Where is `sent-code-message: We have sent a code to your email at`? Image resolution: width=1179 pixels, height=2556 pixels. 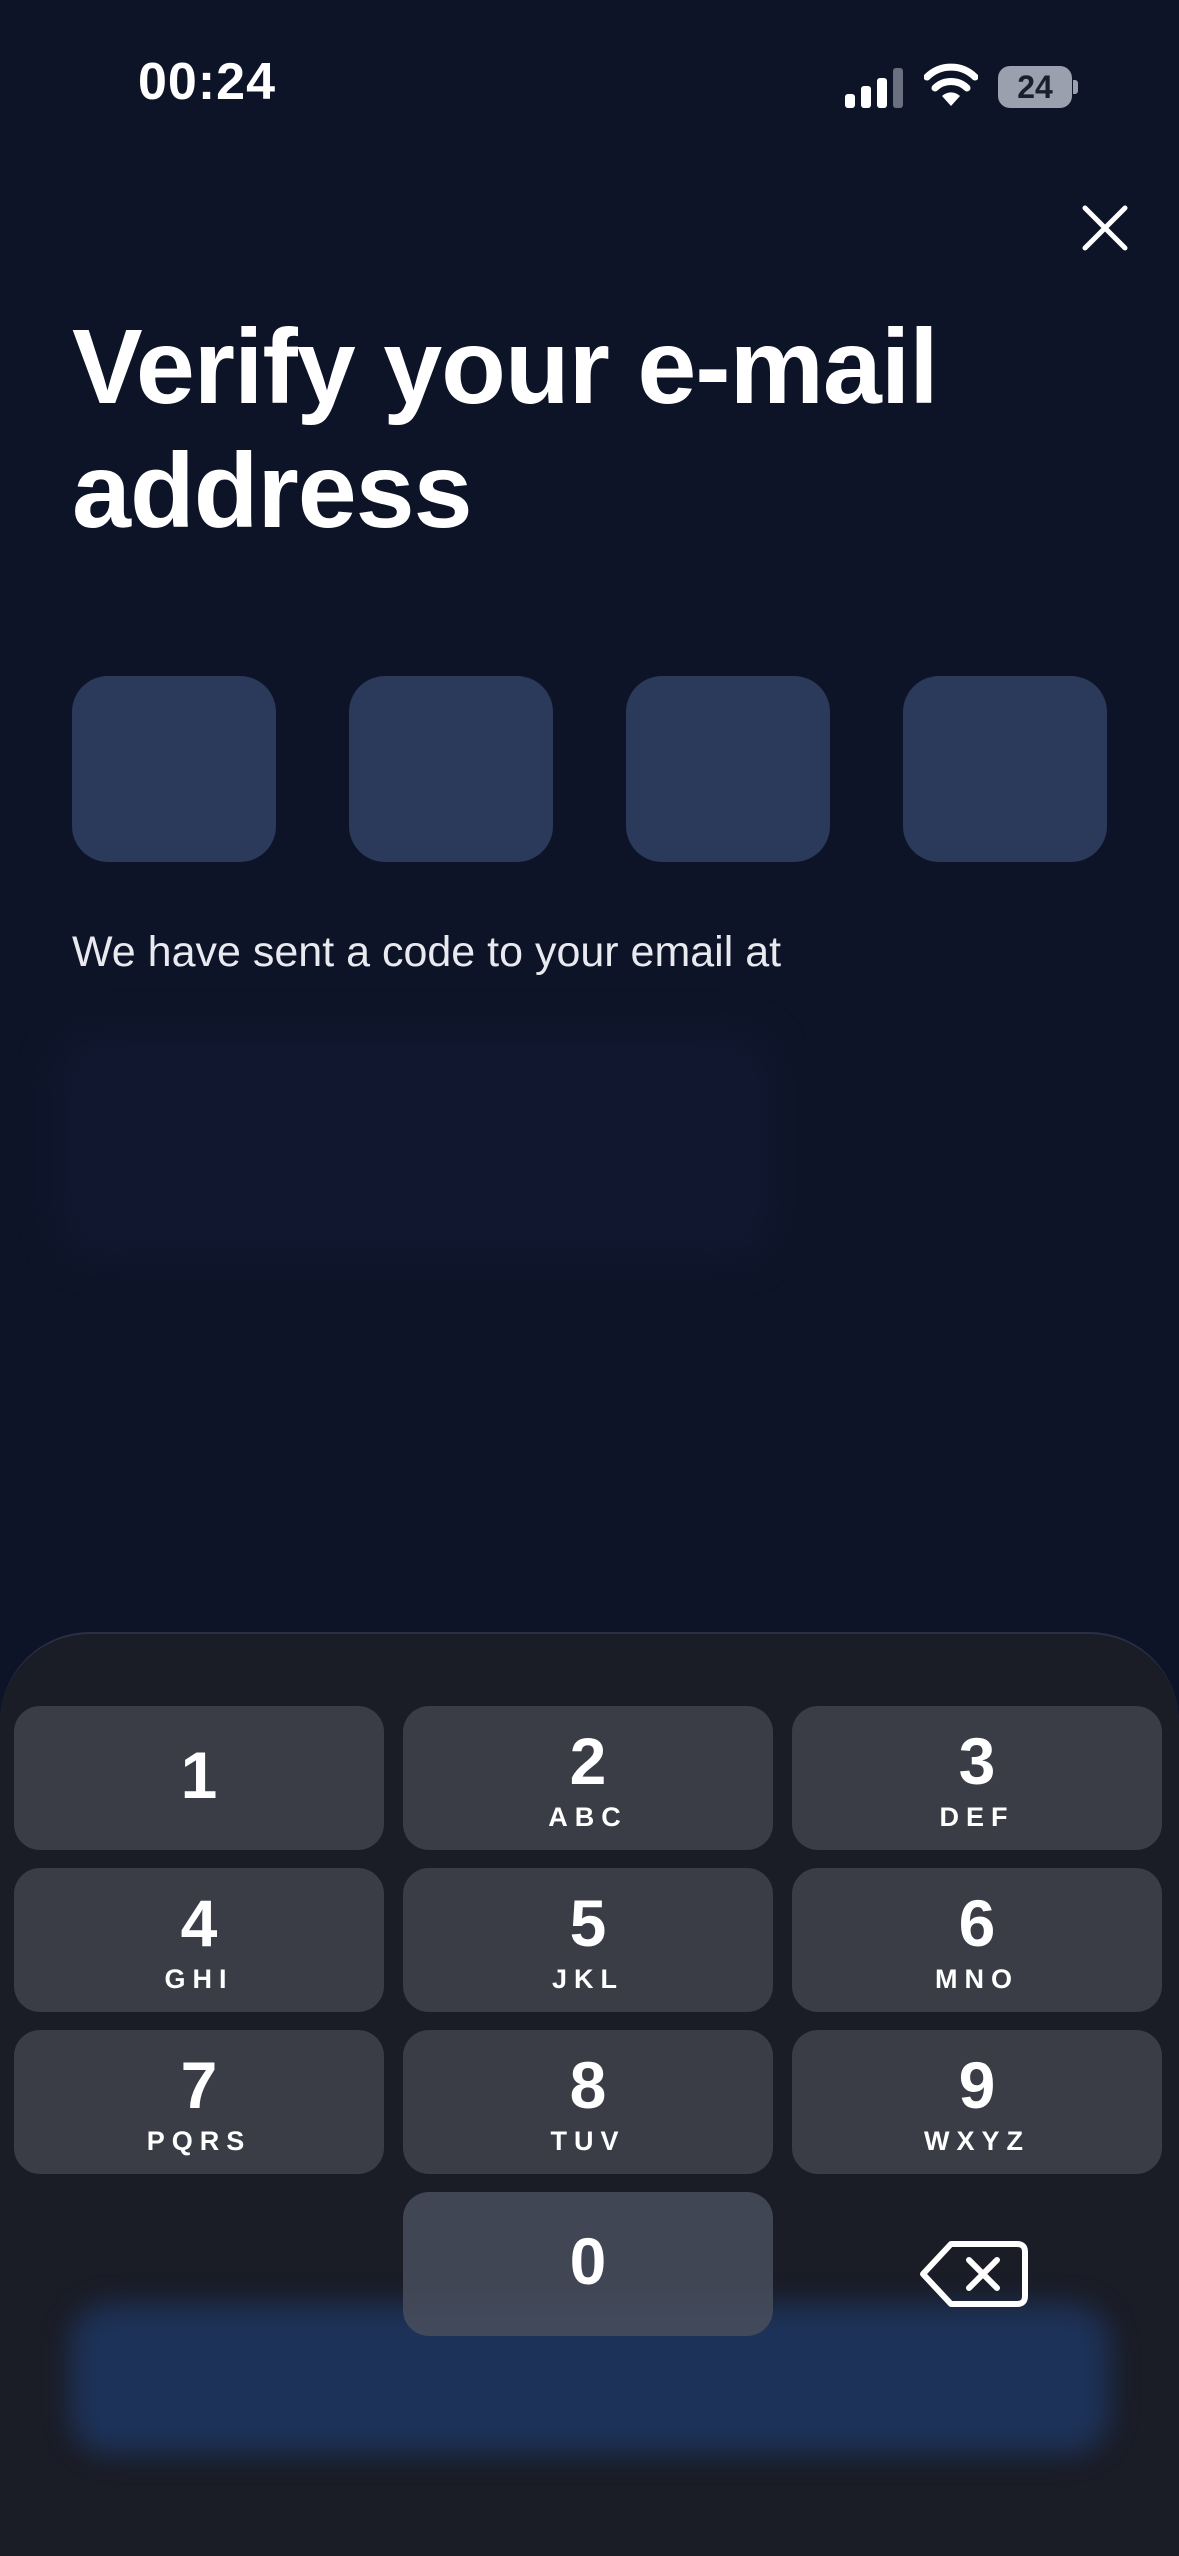 sent-code-message: We have sent a code to your email at is located at coordinates (427, 952).